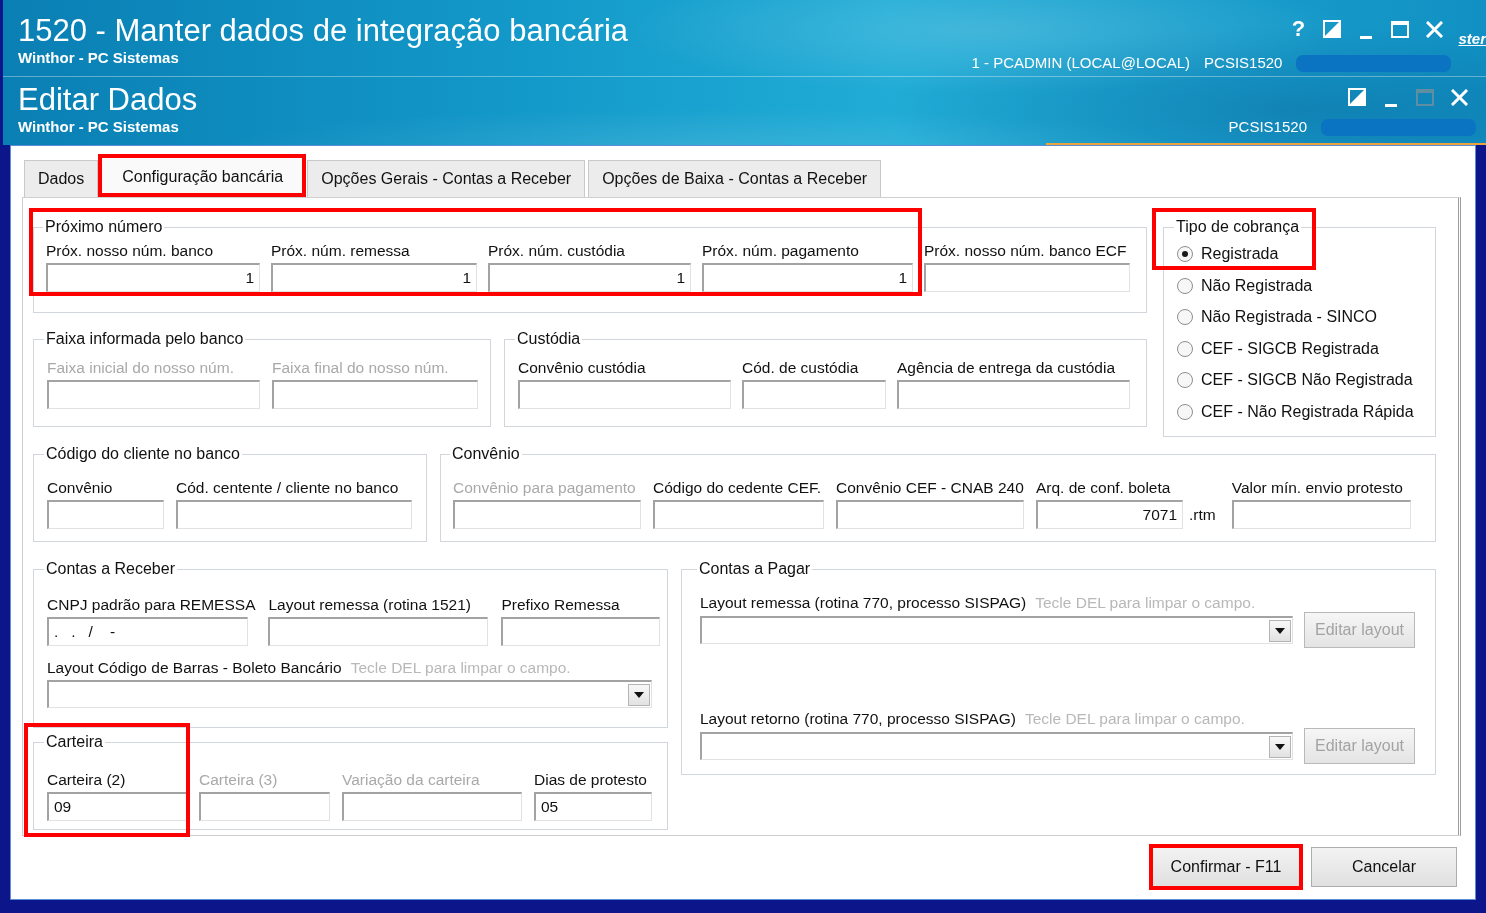 This screenshot has height=913, width=1486. Describe the element at coordinates (80, 488) in the screenshot. I see `field-label: Convênio` at that location.